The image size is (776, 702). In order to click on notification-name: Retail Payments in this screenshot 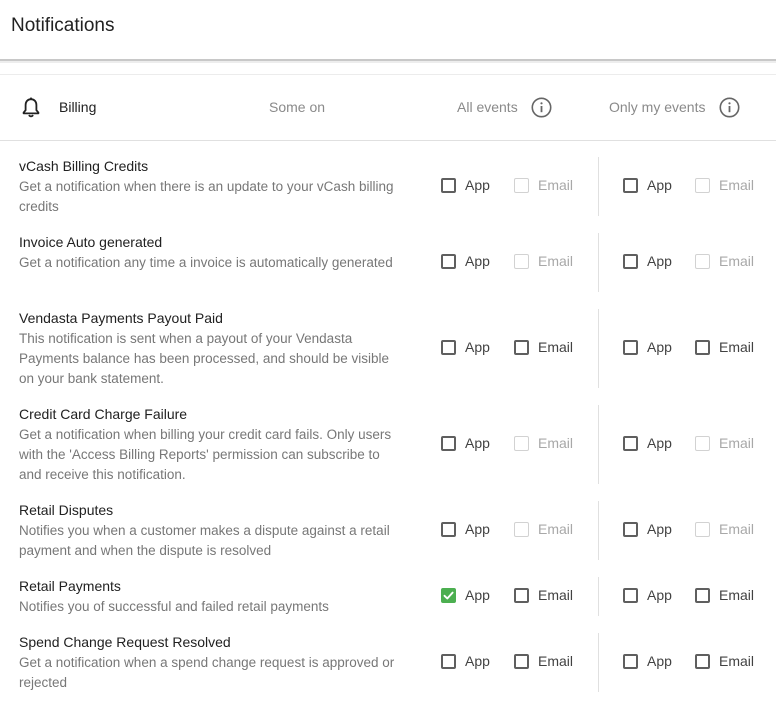, I will do `click(70, 586)`.